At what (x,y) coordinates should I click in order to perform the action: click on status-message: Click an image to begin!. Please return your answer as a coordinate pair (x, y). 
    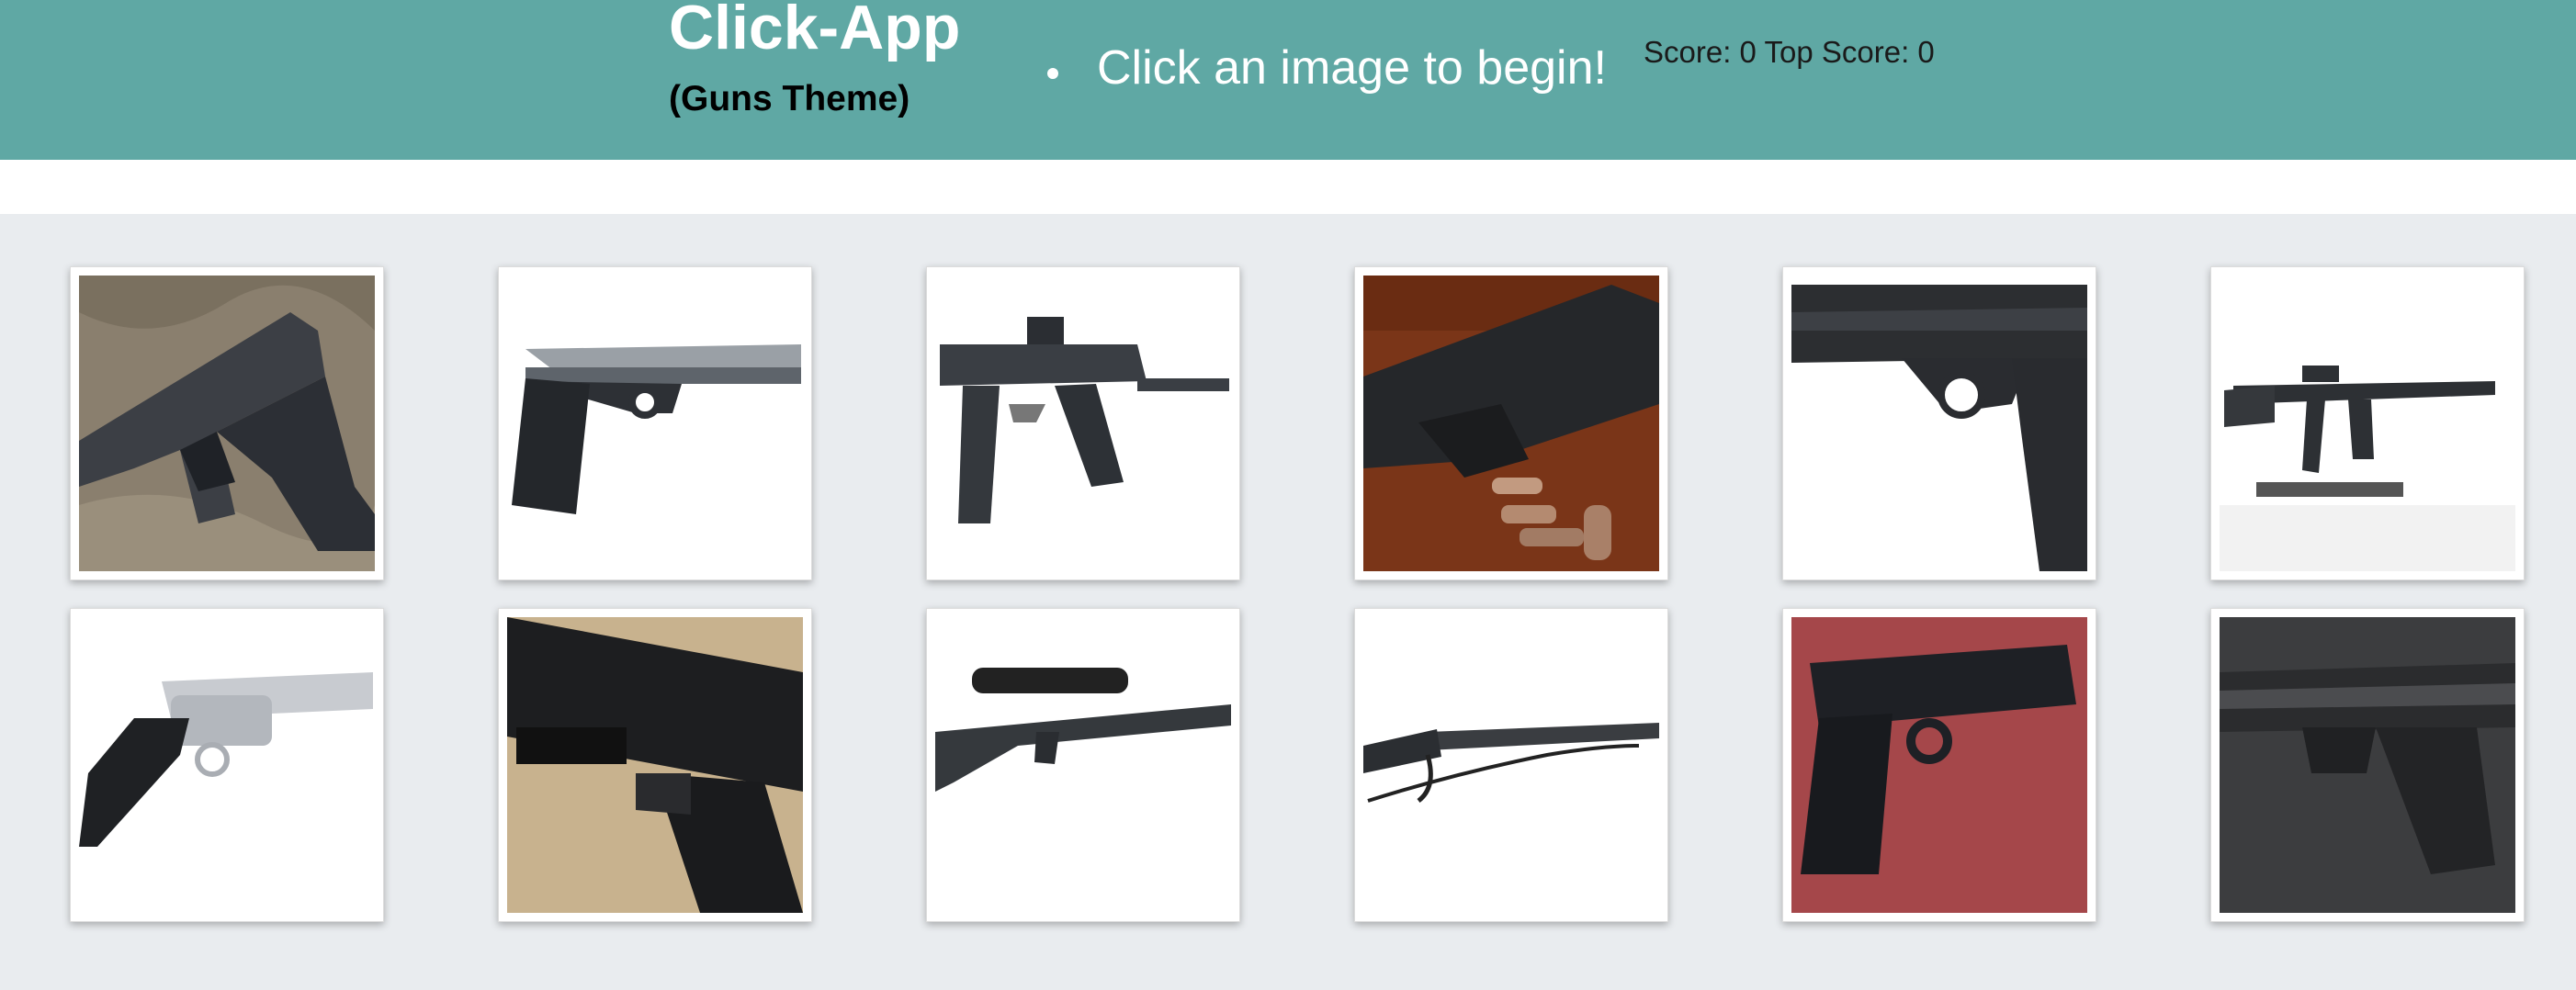
    Looking at the image, I should click on (1341, 68).